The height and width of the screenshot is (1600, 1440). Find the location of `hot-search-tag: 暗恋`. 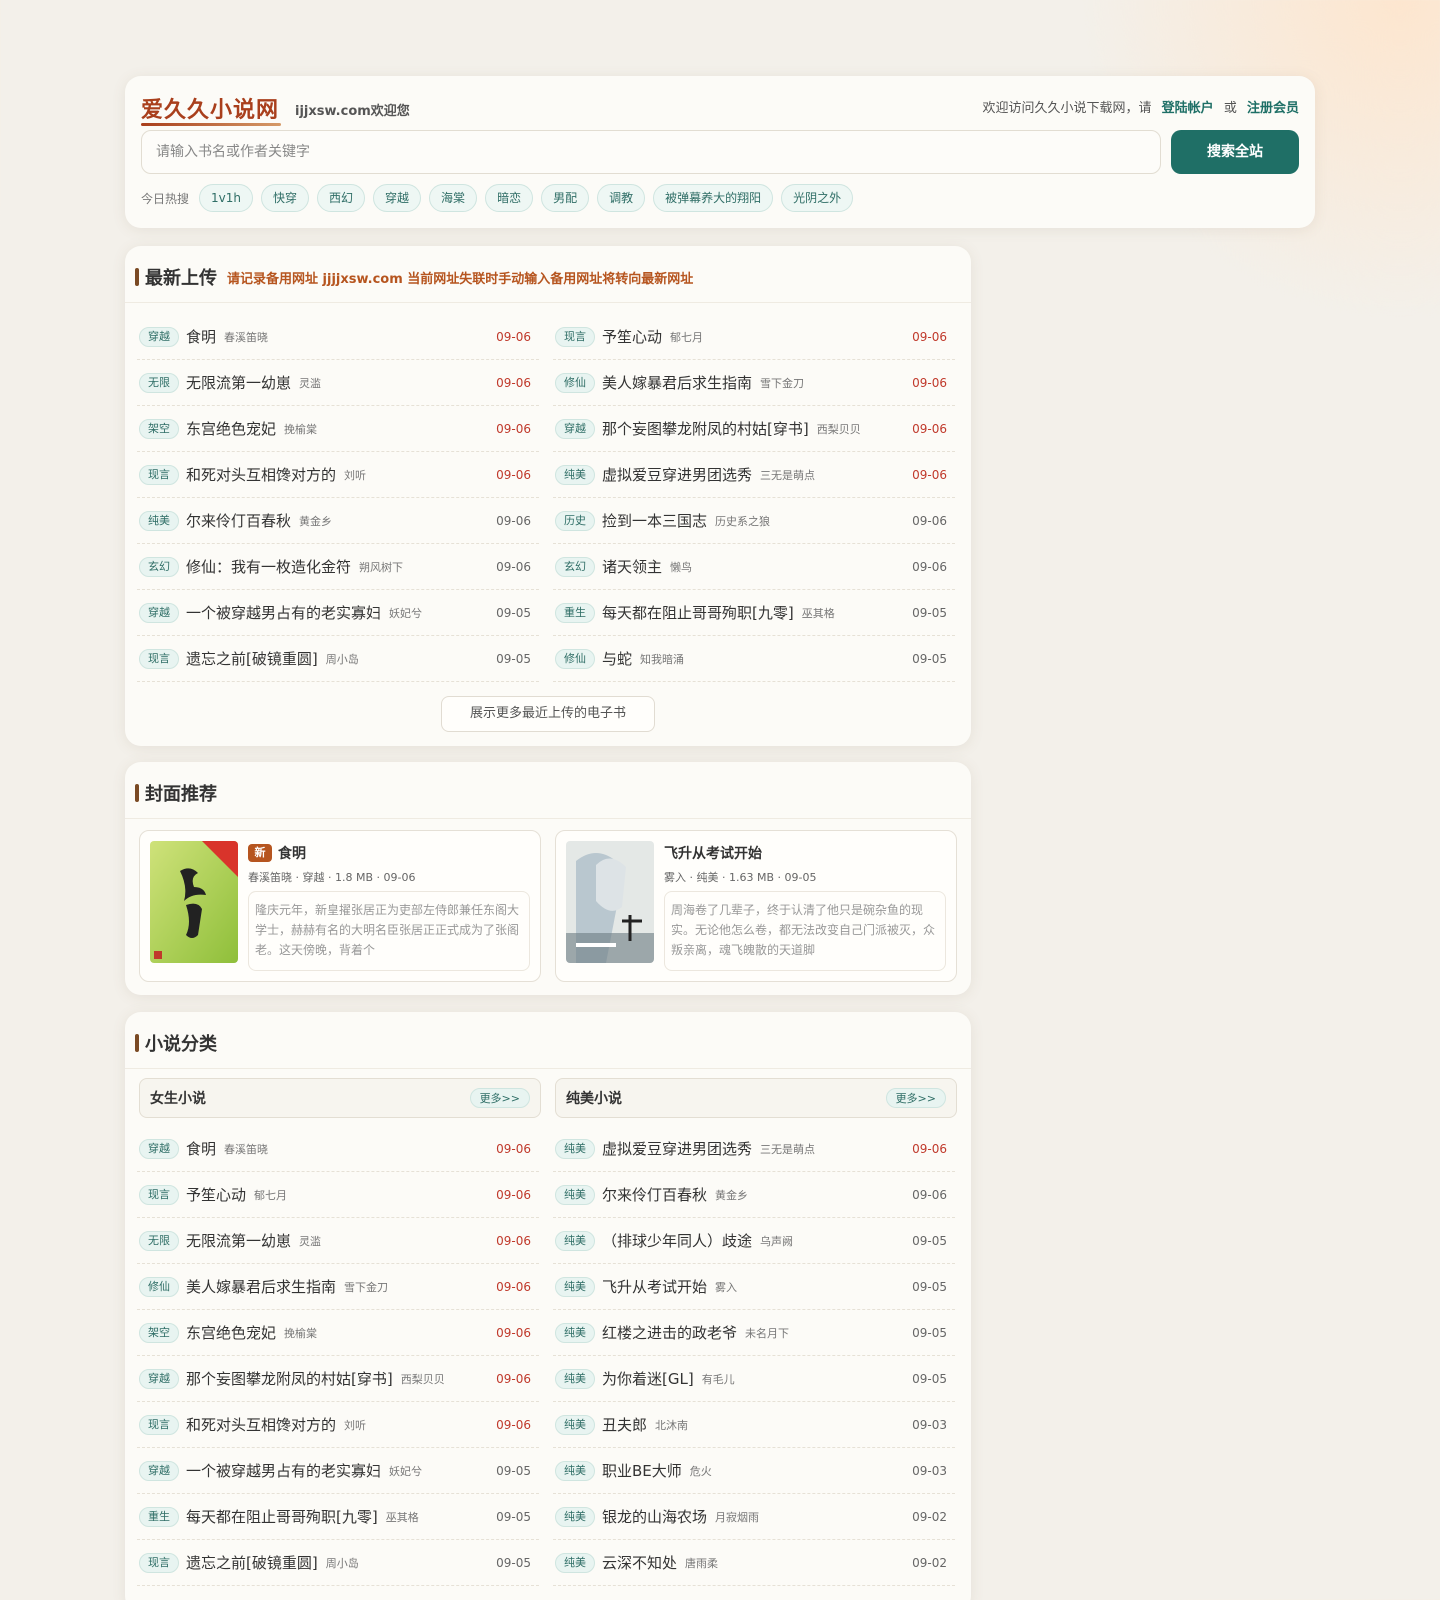

hot-search-tag: 暗恋 is located at coordinates (509, 198).